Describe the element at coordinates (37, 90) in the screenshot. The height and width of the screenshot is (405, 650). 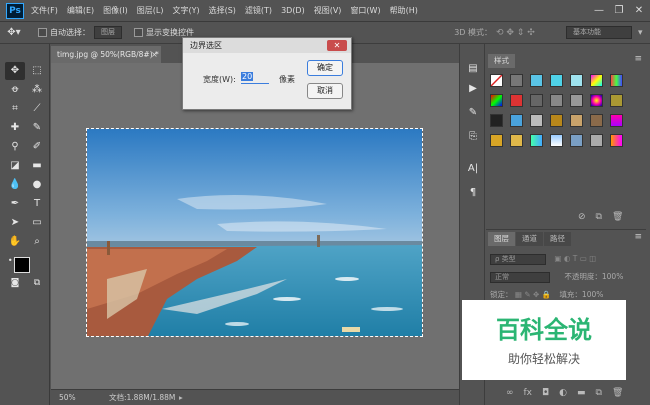
I see `magic-wand-icon: ⁂` at that location.